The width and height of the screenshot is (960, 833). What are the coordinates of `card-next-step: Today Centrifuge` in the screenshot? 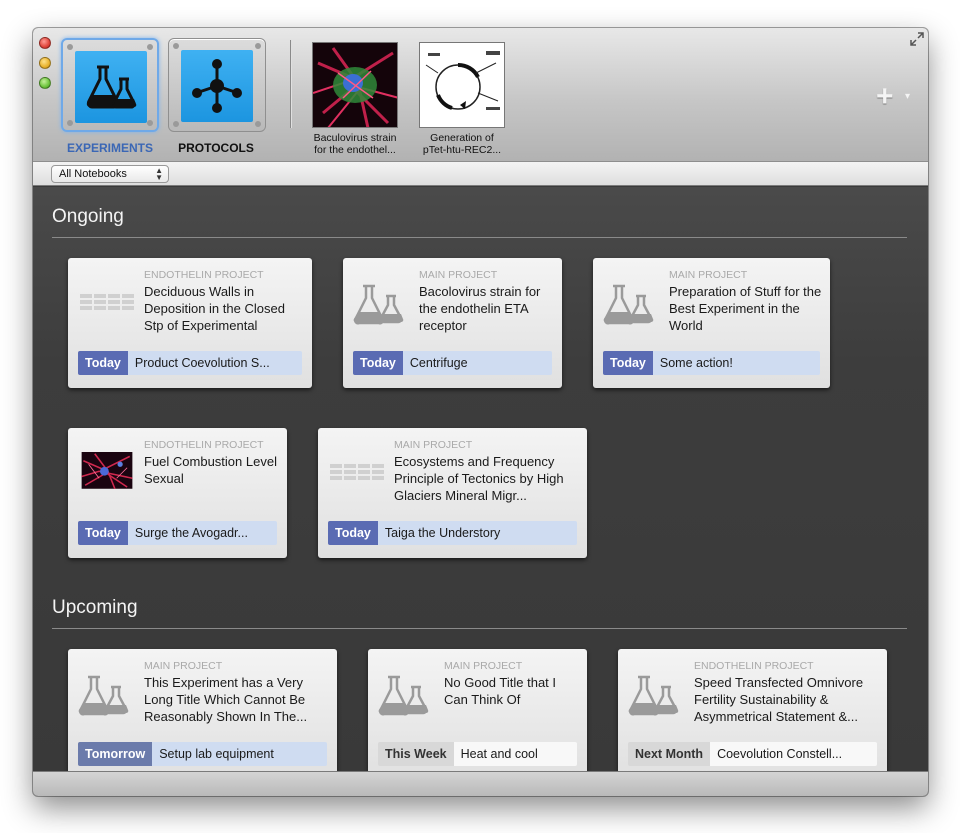 It's located at (452, 363).